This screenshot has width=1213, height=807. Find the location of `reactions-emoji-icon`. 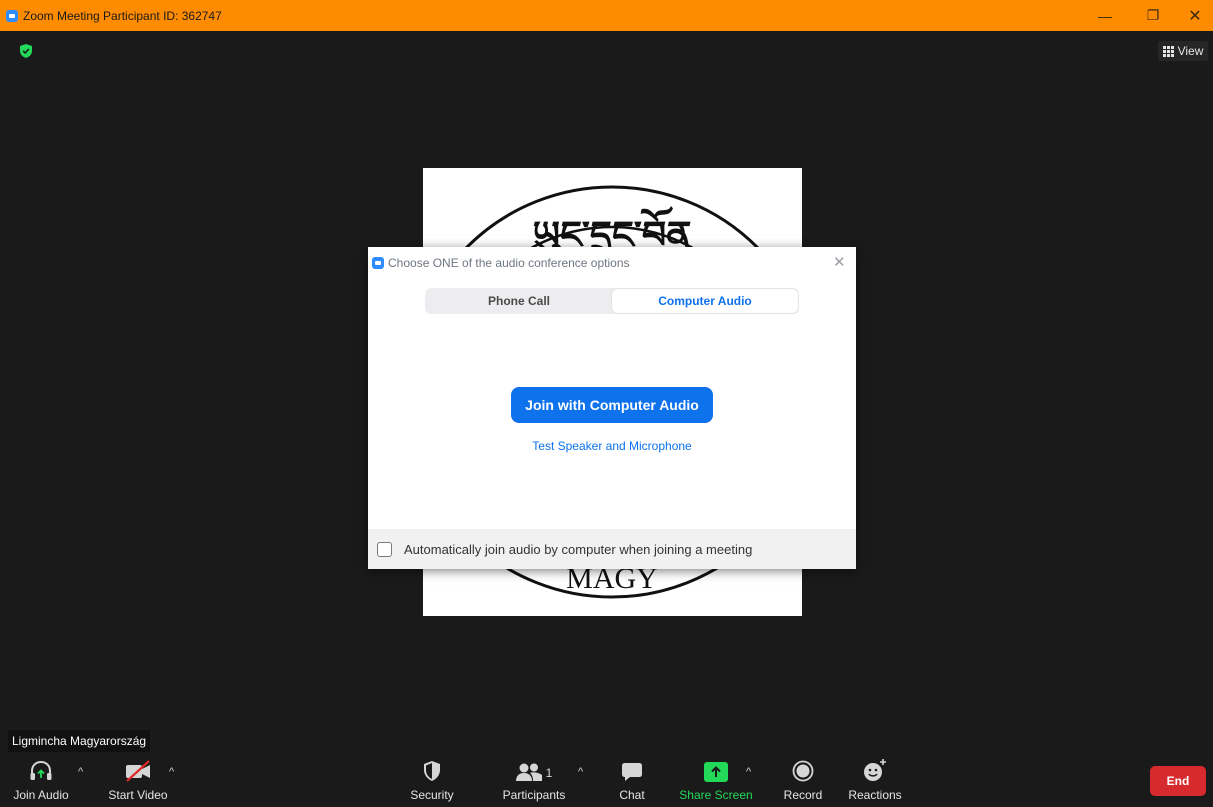

reactions-emoji-icon is located at coordinates (875, 770).